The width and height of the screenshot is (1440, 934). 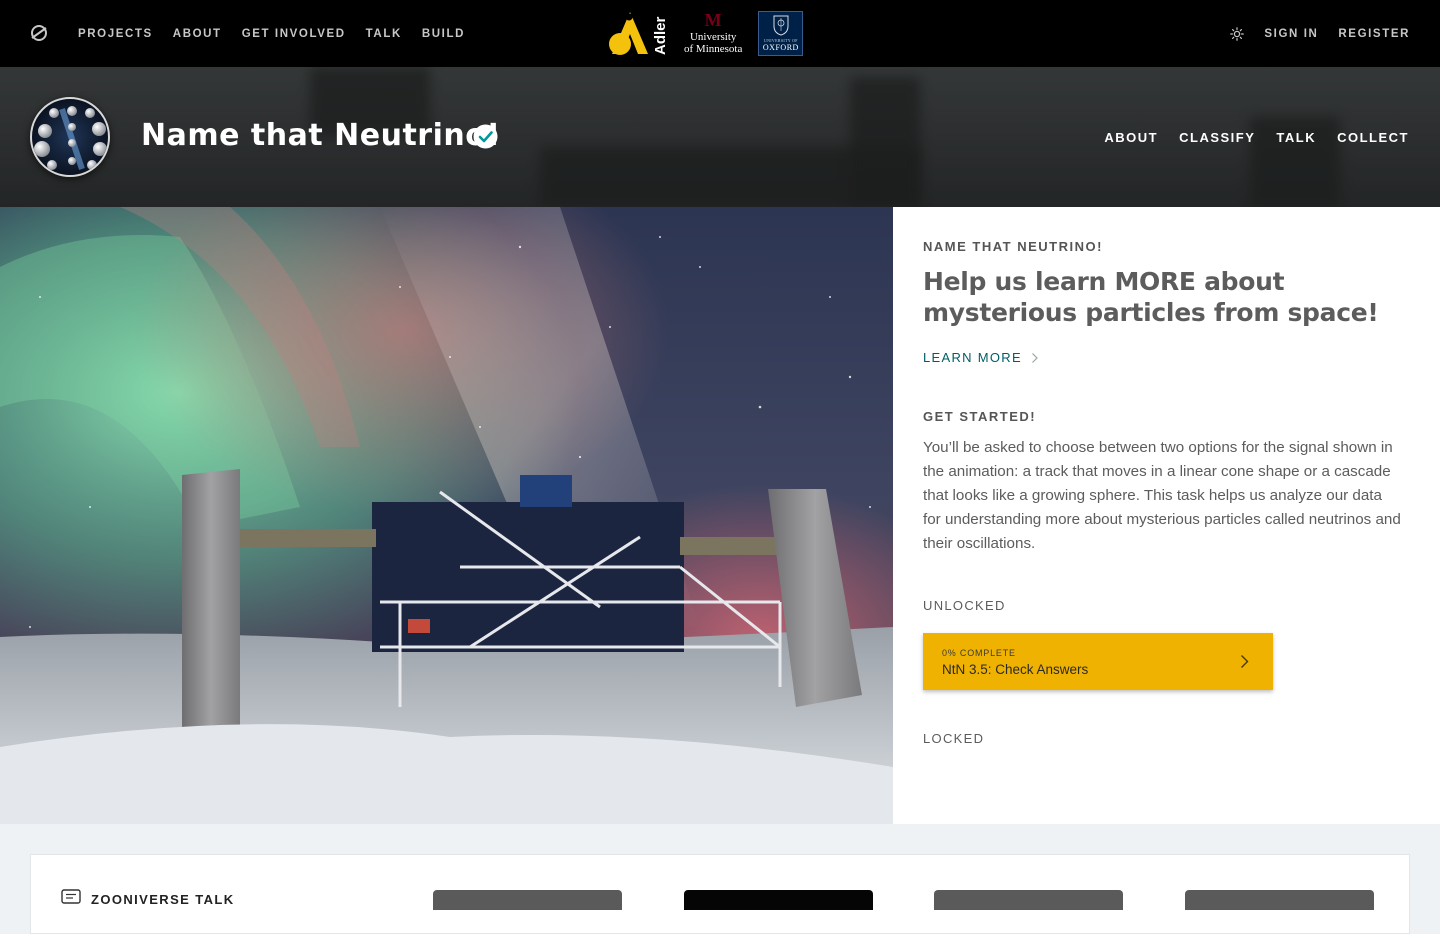 I want to click on project-nav: ABOUT CLASSIFY TALK COLLECT, so click(x=1256, y=137).